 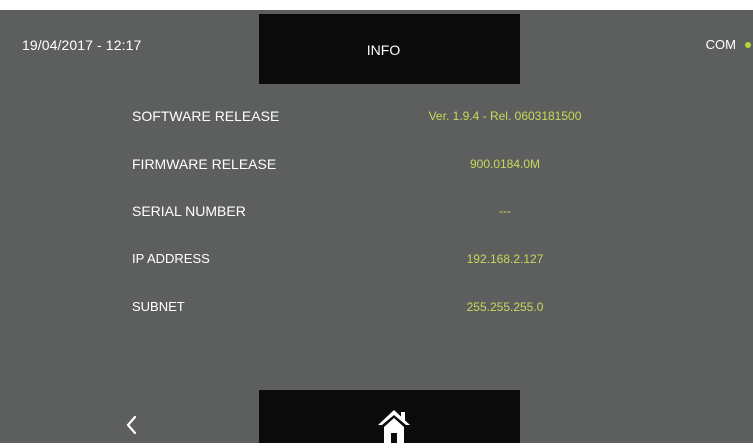 What do you see at coordinates (158, 306) in the screenshot?
I see `subnet-label: SUBNET` at bounding box center [158, 306].